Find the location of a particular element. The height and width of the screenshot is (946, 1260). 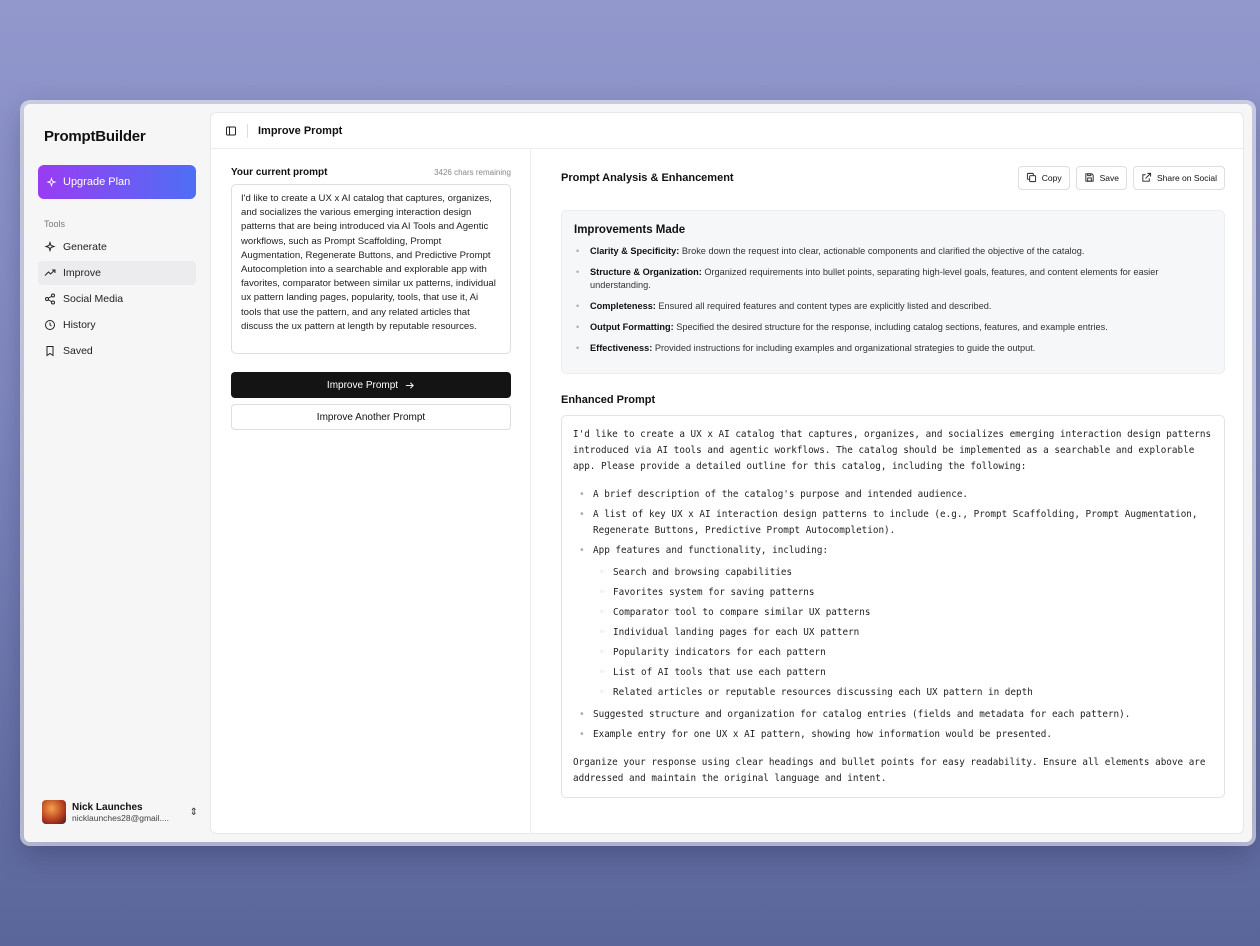

improvements-title: Improvements Made is located at coordinates (630, 230).